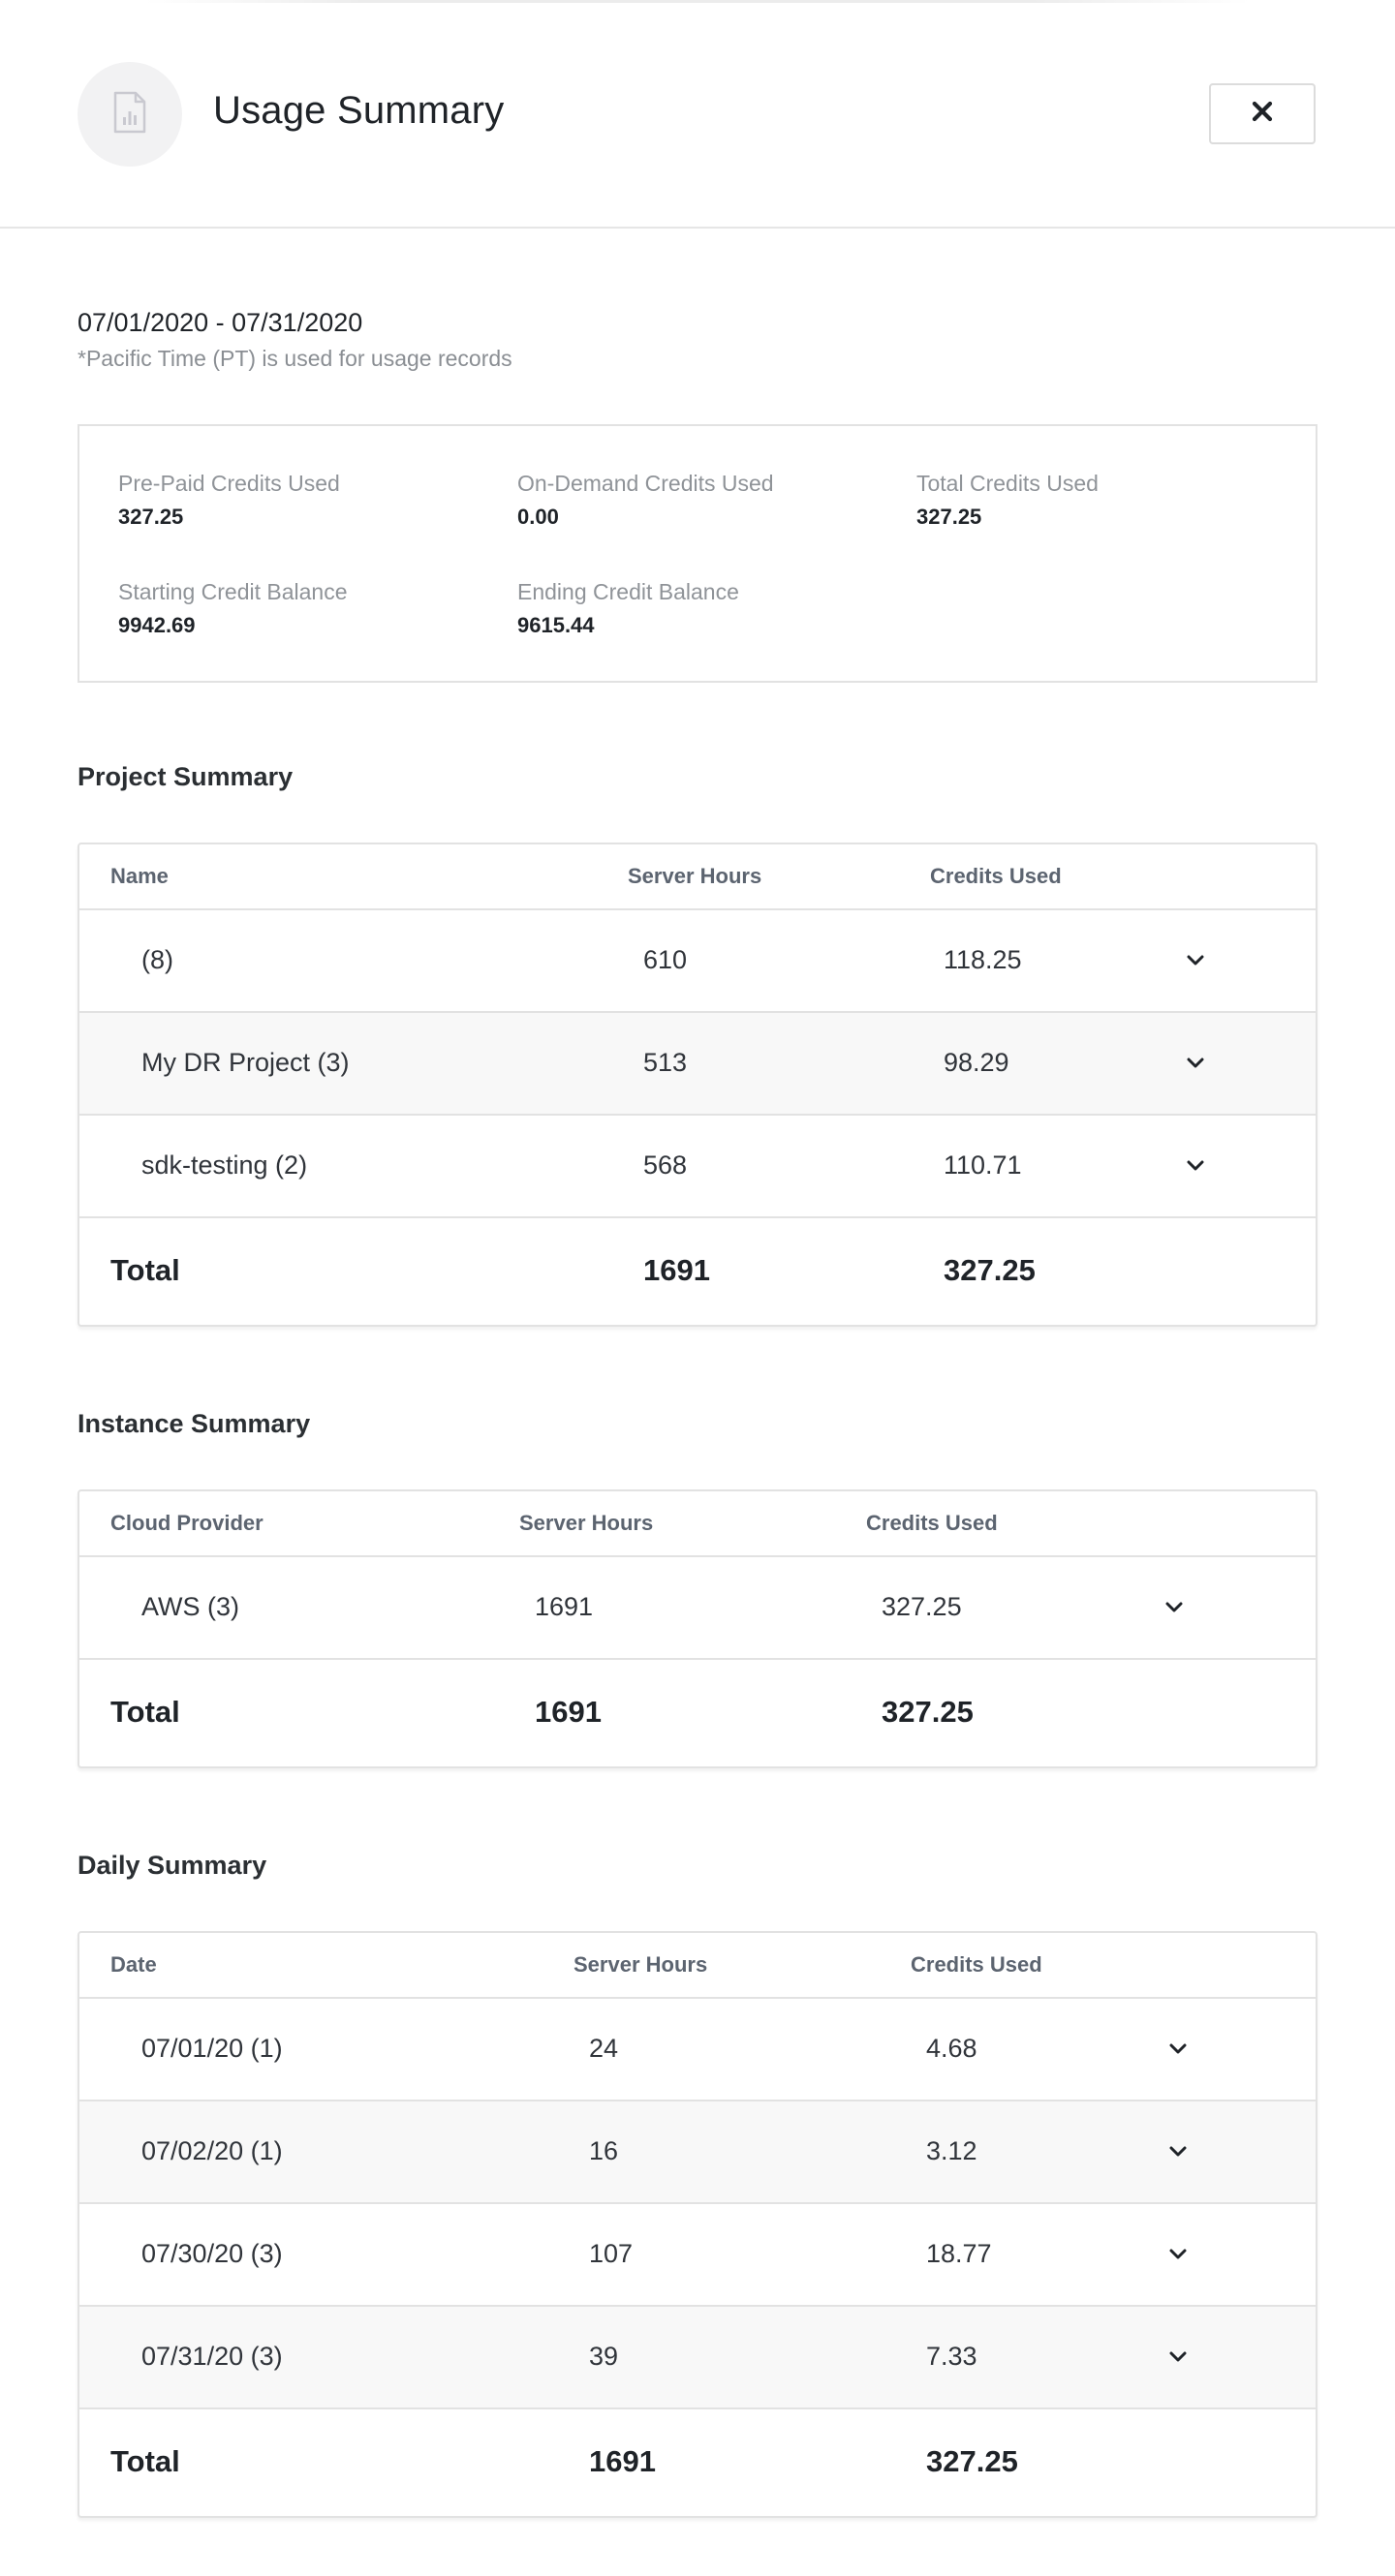  I want to click on table-header: Date Server Hours Credits Used, so click(697, 1966).